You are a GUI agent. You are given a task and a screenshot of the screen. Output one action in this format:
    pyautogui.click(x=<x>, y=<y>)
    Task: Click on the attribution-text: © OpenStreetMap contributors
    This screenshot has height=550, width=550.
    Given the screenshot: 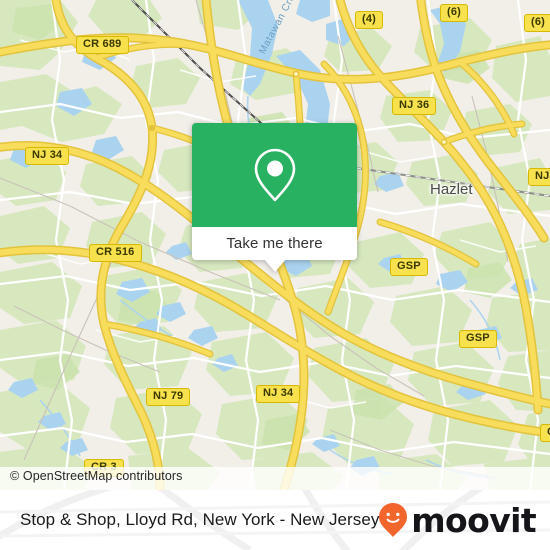 What is the action you would take?
    pyautogui.click(x=96, y=476)
    